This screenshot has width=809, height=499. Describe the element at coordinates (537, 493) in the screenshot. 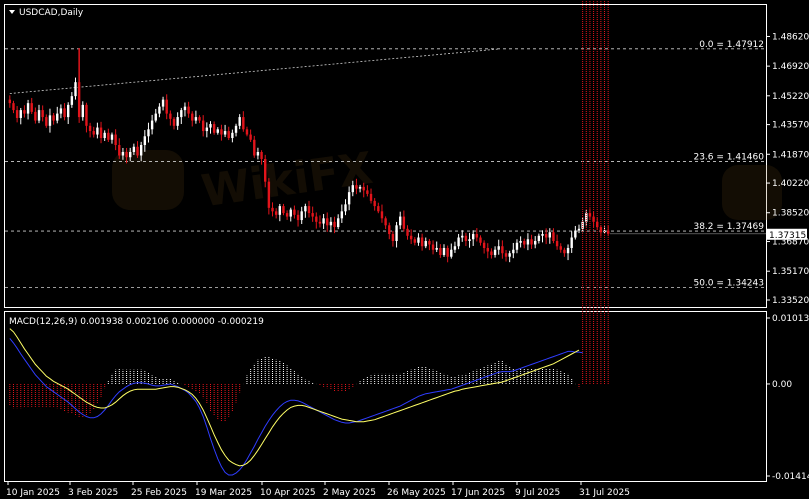

I see `x-tick-label: 9 Jul 2025` at that location.